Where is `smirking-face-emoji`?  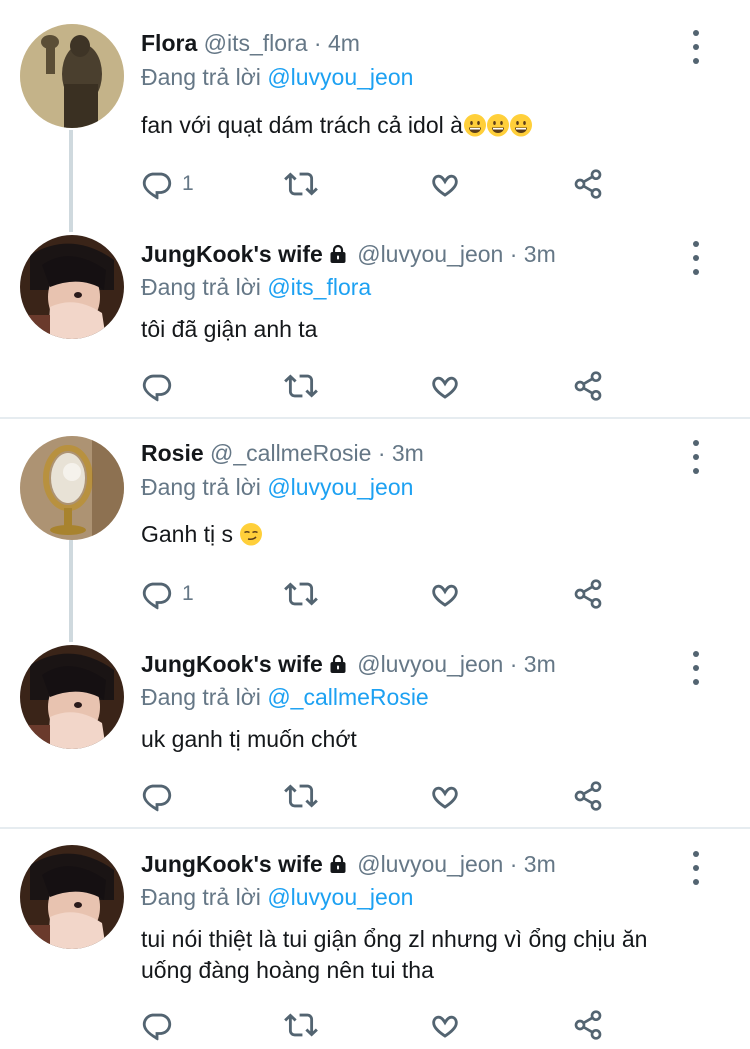 smirking-face-emoji is located at coordinates (251, 534).